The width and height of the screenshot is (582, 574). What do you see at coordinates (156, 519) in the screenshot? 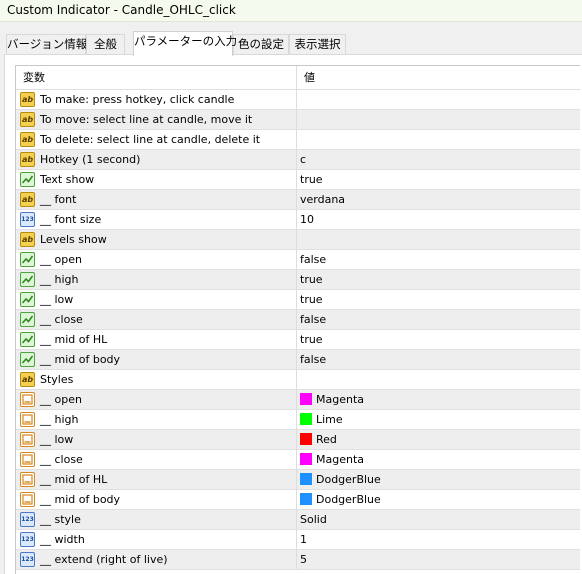
I see `parameter-name-cell: 123 __ style` at bounding box center [156, 519].